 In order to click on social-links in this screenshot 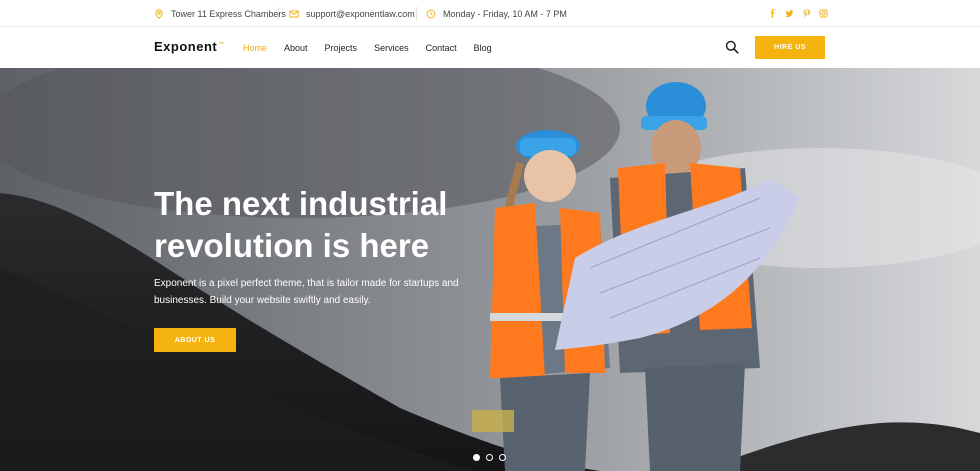, I will do `click(798, 13)`.